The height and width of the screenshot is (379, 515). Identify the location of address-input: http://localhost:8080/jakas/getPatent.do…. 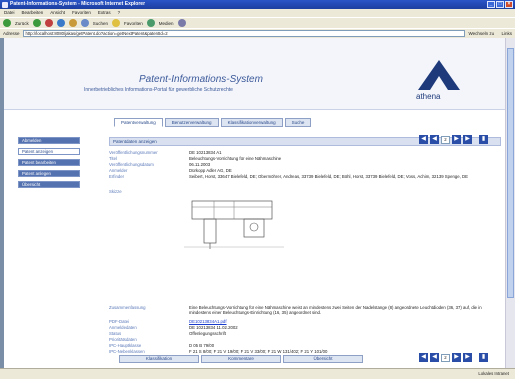
(244, 33).